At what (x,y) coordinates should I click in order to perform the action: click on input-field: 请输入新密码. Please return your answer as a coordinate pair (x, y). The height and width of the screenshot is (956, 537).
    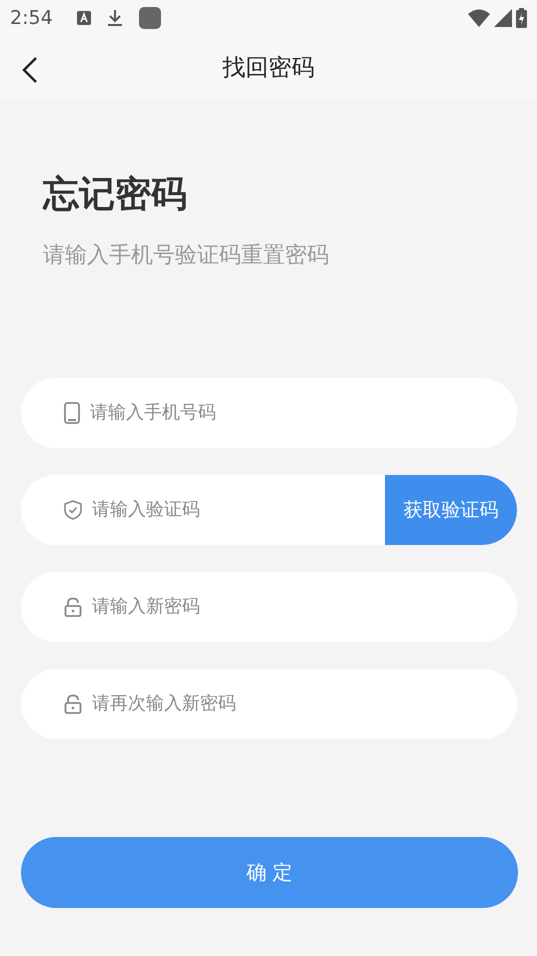
    Looking at the image, I should click on (269, 607).